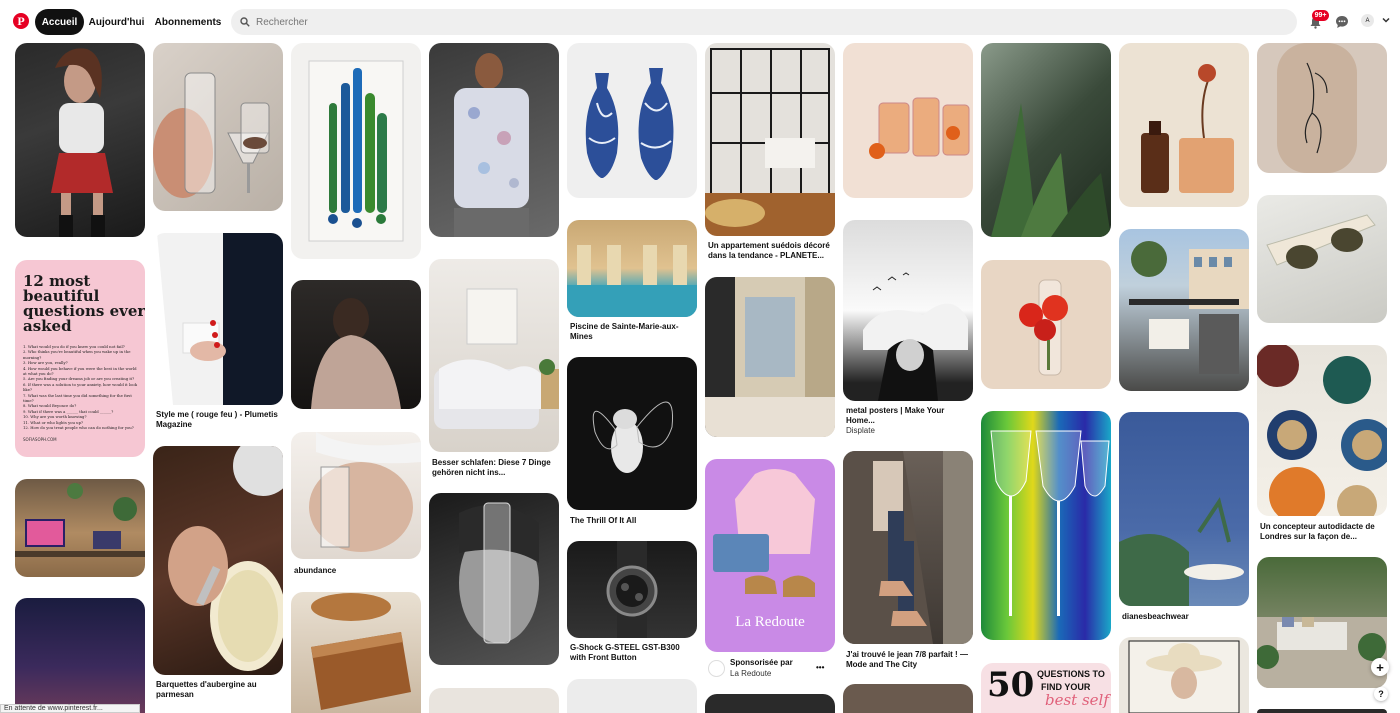 This screenshot has width=1400, height=713. I want to click on pin-image-patio, so click(1322, 622).